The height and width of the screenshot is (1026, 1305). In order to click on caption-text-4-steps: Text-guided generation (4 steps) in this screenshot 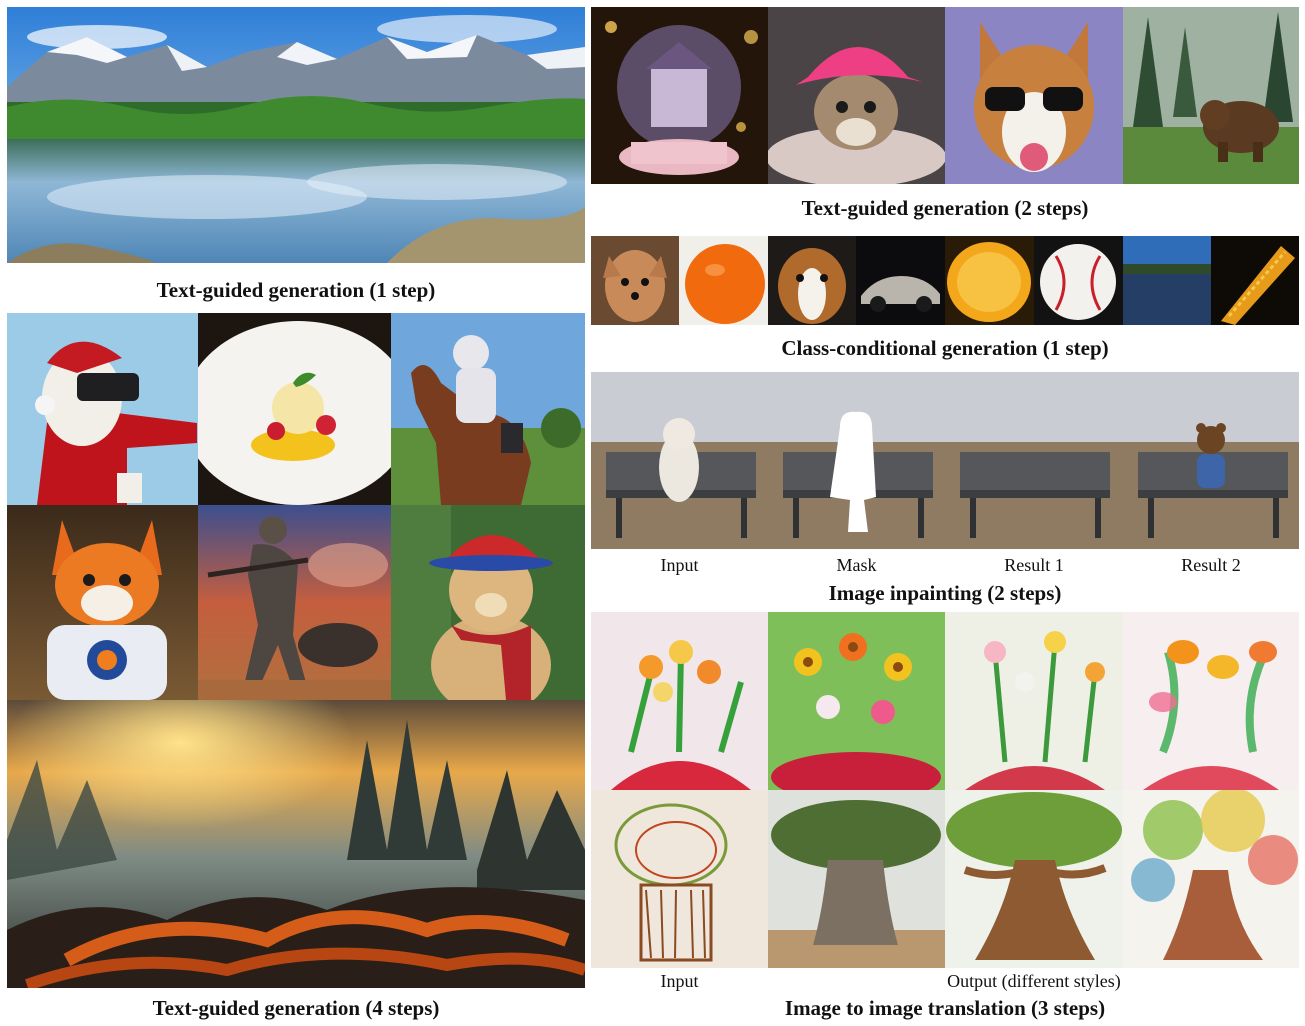, I will do `click(296, 1008)`.